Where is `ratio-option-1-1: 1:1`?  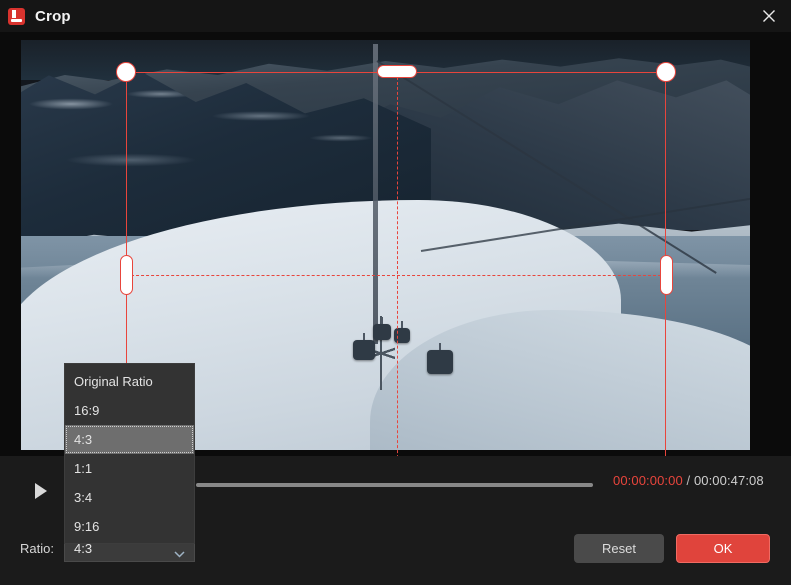
ratio-option-1-1: 1:1 is located at coordinates (129, 468).